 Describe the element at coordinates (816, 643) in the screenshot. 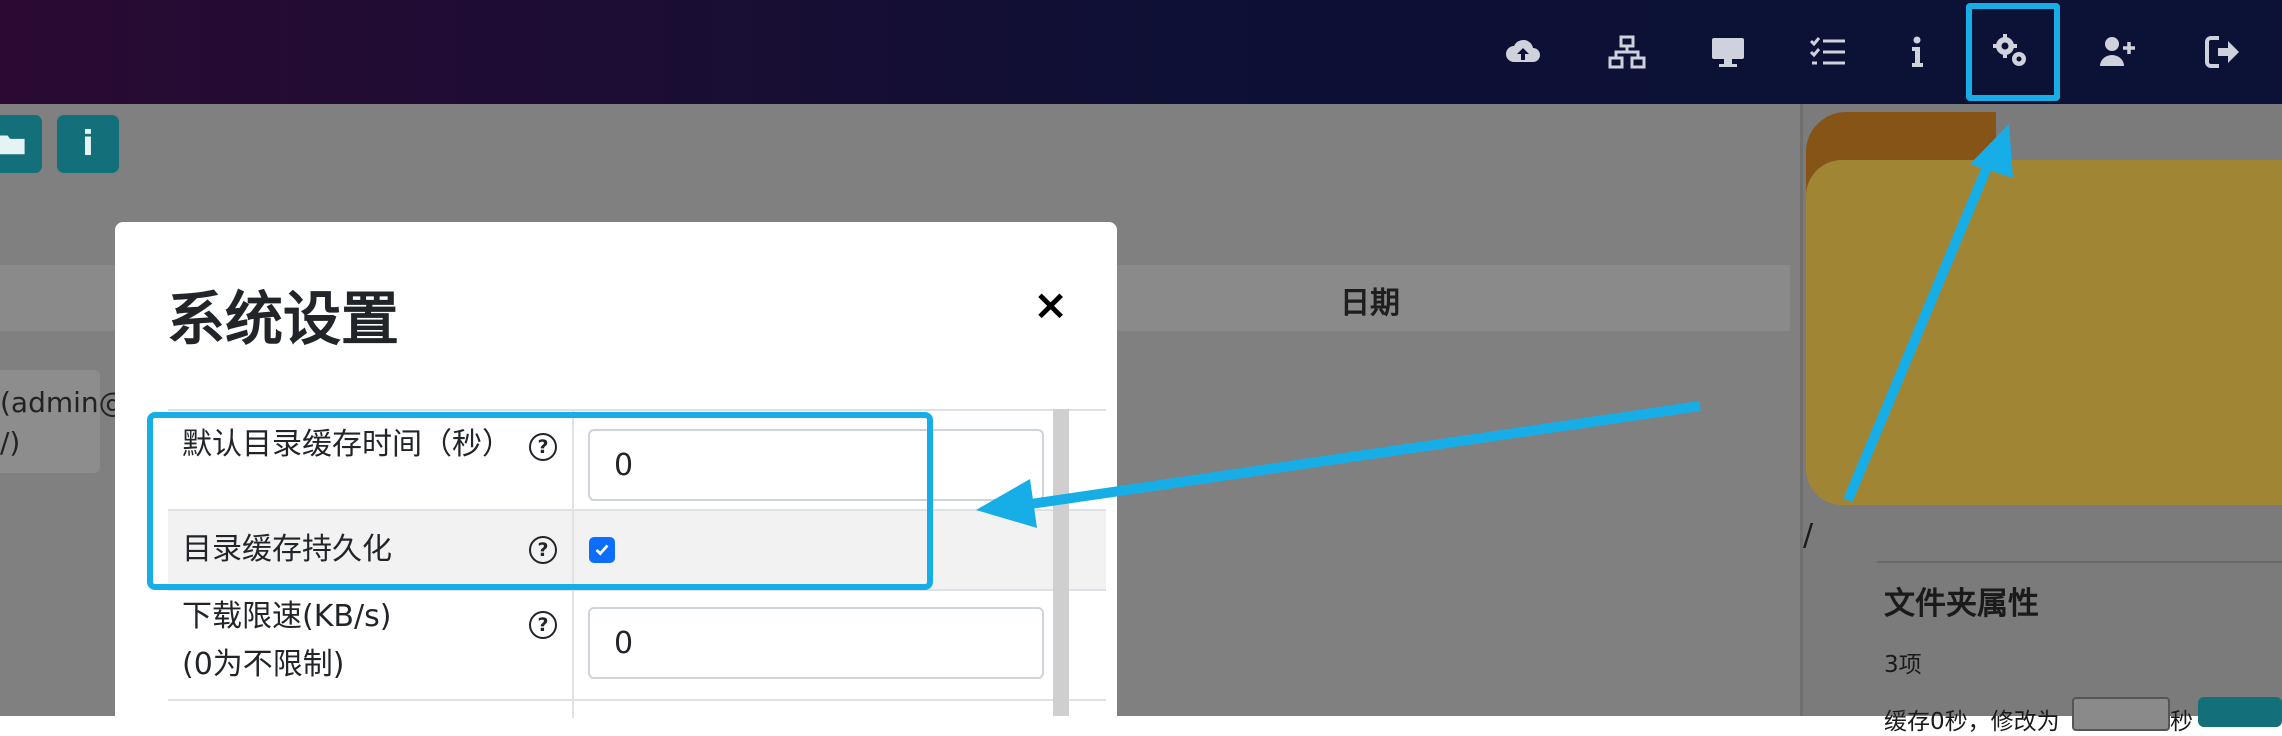

I see `download-limit-input` at that location.